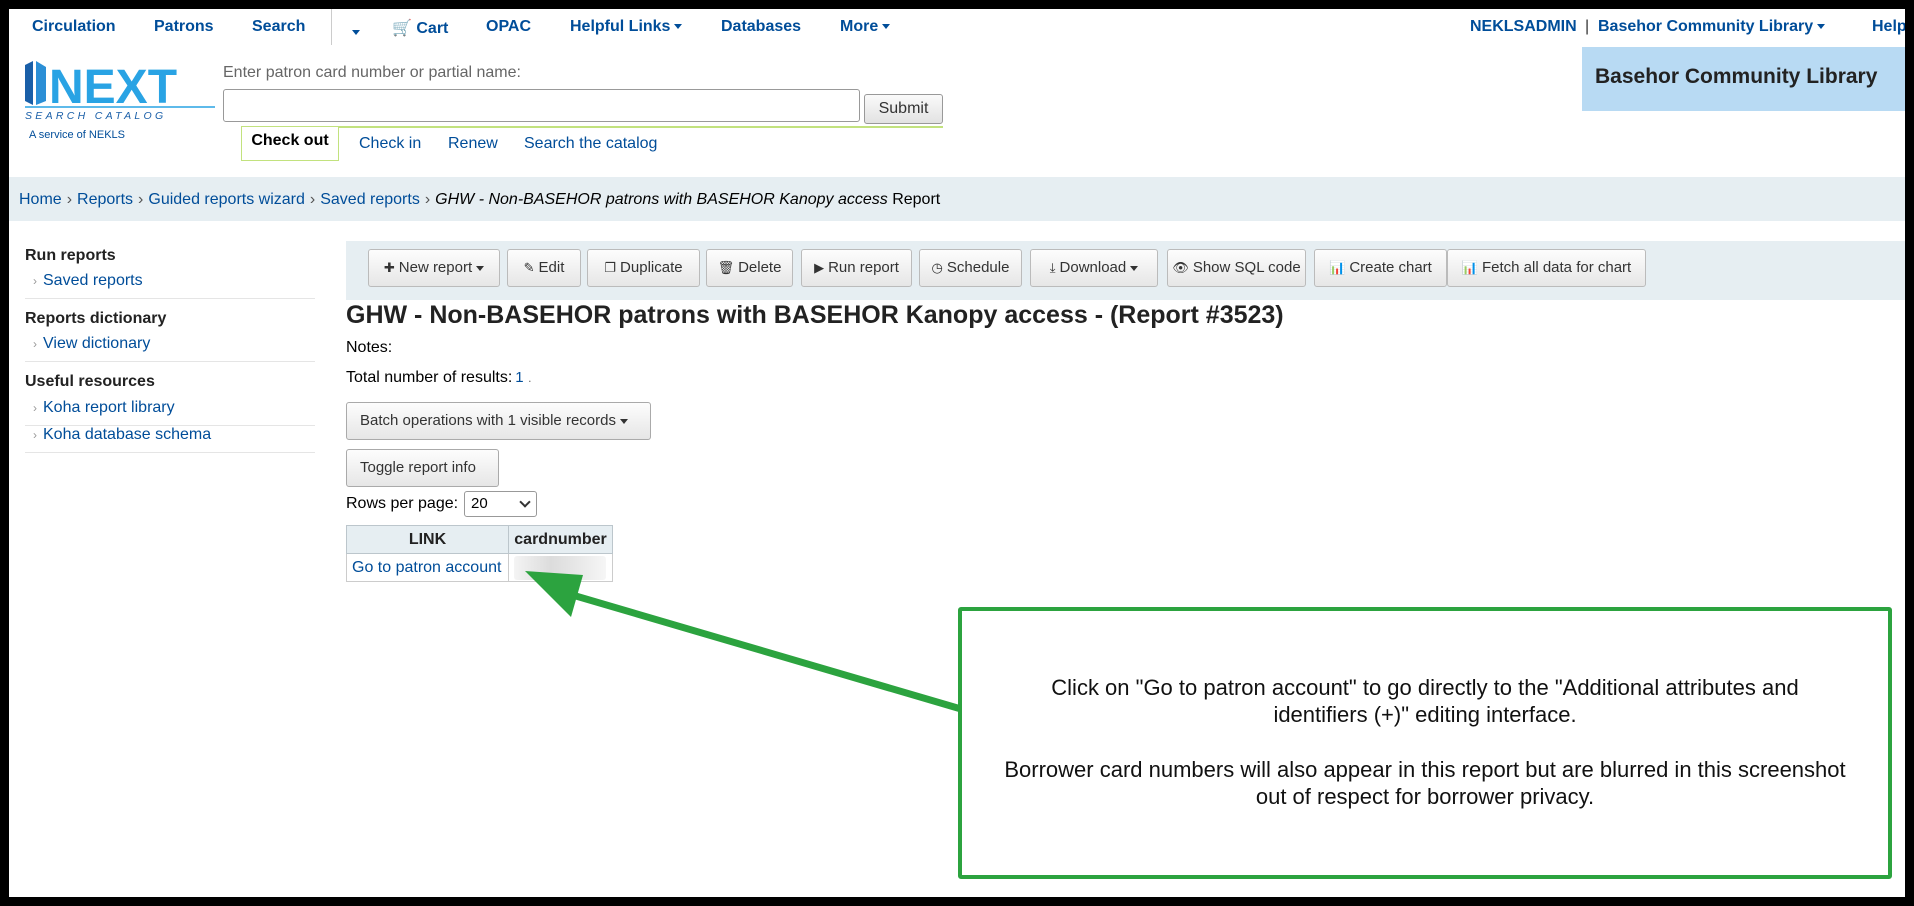 This screenshot has width=1914, height=906. Describe the element at coordinates (554, 594) in the screenshot. I see `arrow-head-icon` at that location.